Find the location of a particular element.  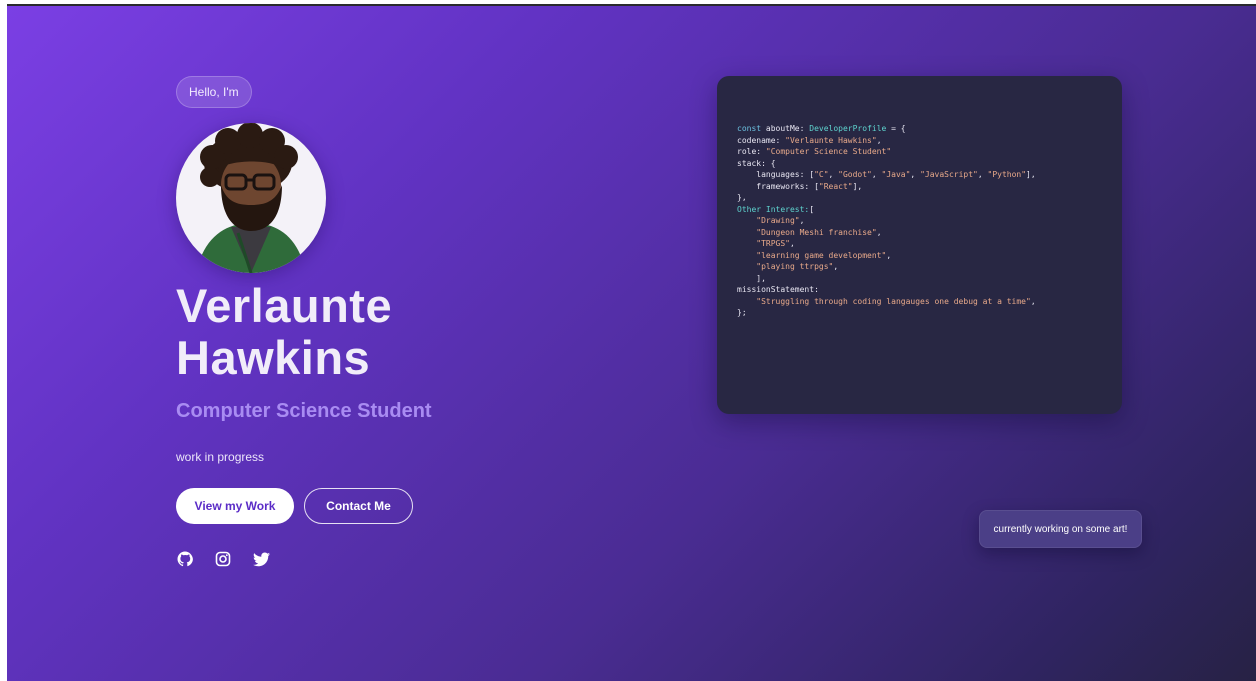

code-line: const aboutMe: DeveloperProfile = { is located at coordinates (919, 129).